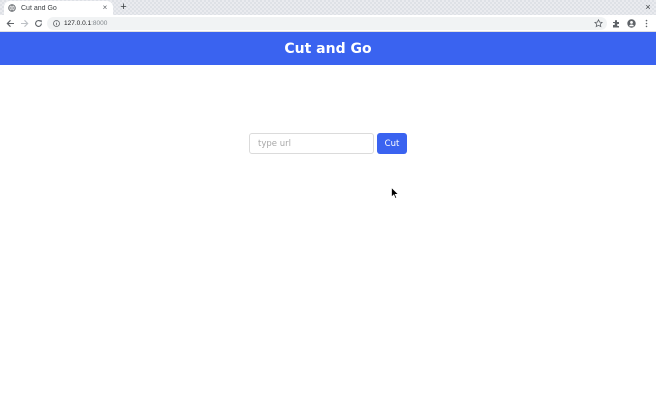  What do you see at coordinates (58, 8) in the screenshot?
I see `browser-tab: Cut and Go ×` at bounding box center [58, 8].